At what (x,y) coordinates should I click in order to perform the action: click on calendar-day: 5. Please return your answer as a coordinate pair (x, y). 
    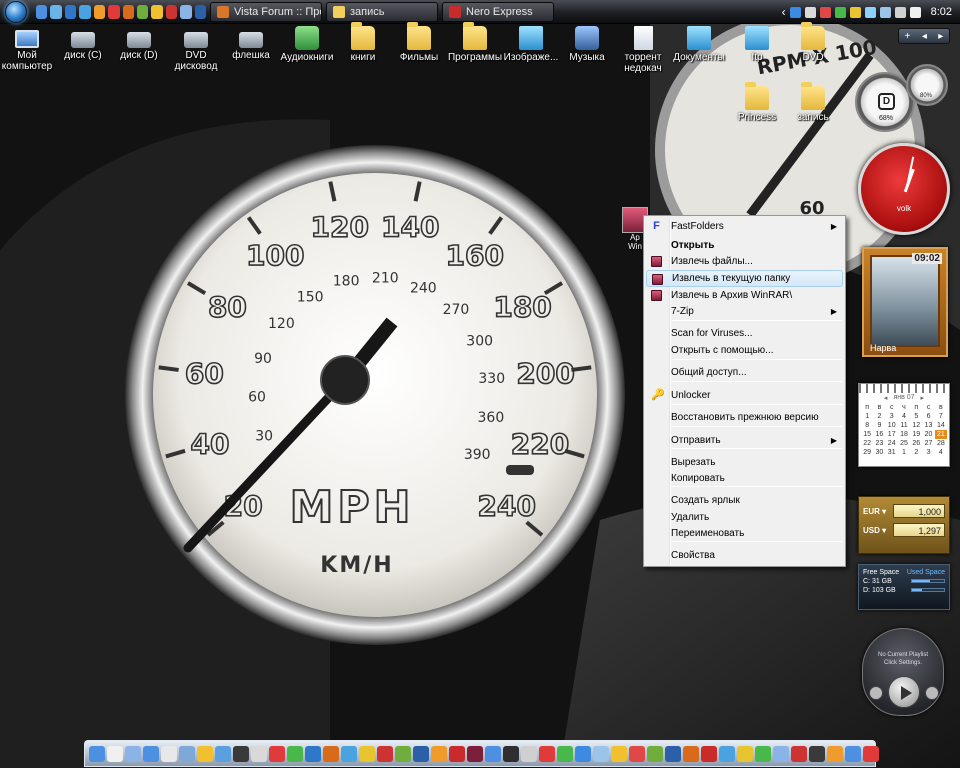
    Looking at the image, I should click on (916, 416).